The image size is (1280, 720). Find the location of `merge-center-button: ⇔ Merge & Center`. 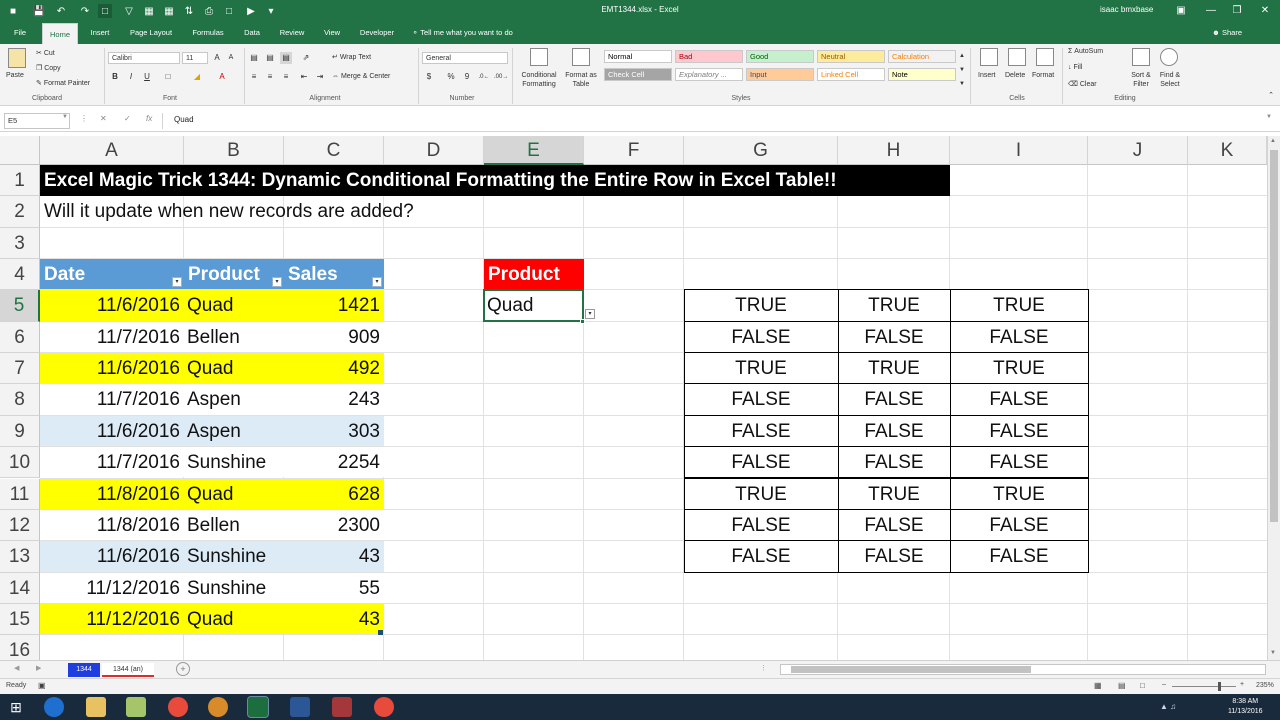

merge-center-button: ⇔ Merge & Center is located at coordinates (361, 76).